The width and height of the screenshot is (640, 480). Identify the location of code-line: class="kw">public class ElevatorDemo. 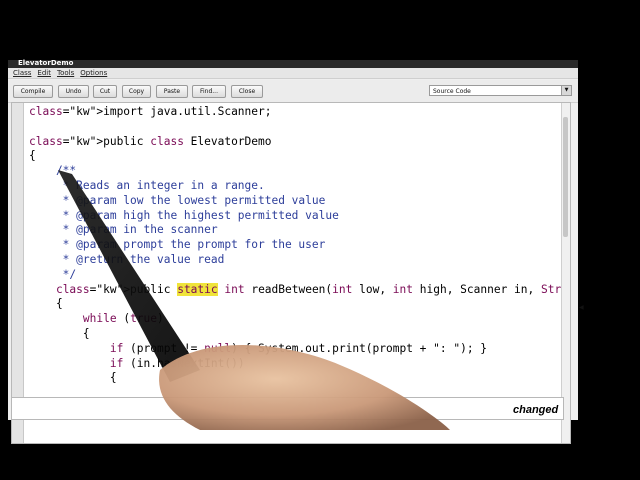
(150, 141).